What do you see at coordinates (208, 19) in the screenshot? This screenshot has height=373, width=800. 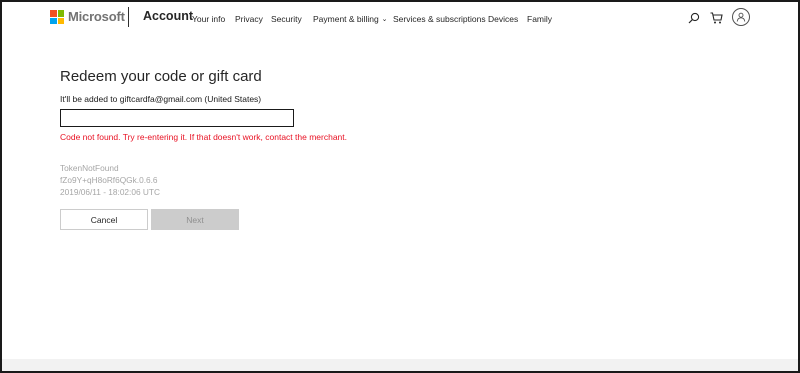 I see `nav-your-info: Your info` at bounding box center [208, 19].